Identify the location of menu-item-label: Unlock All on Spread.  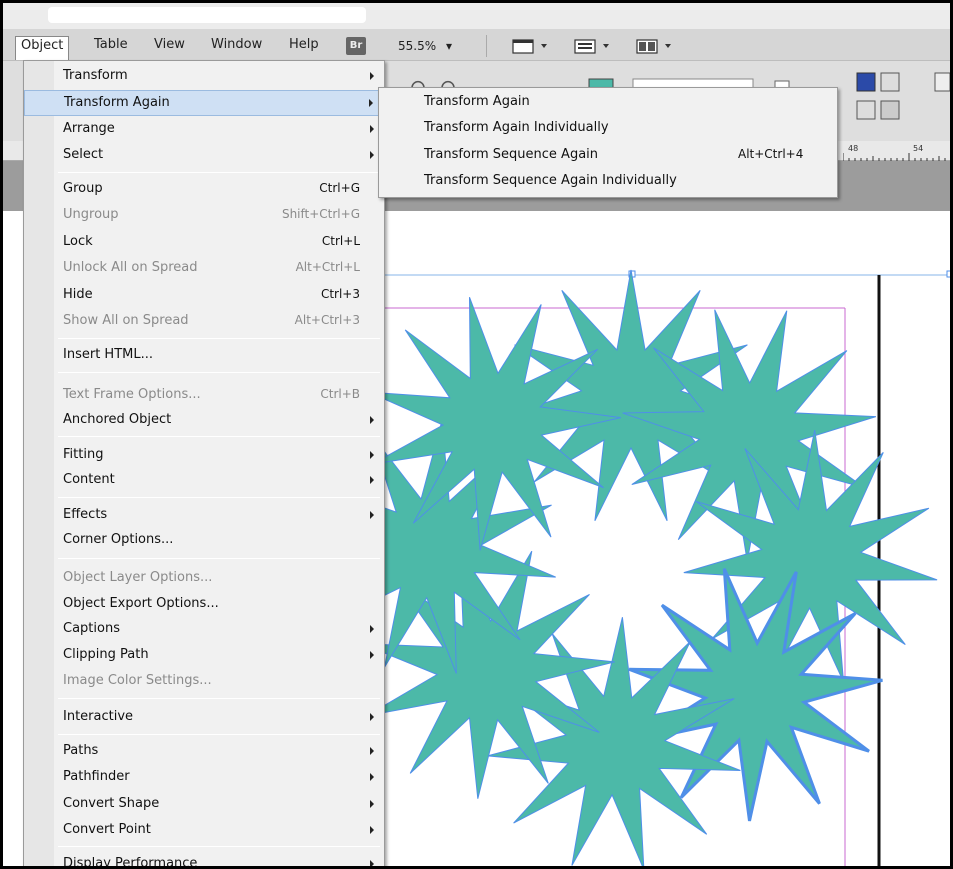
(130, 267).